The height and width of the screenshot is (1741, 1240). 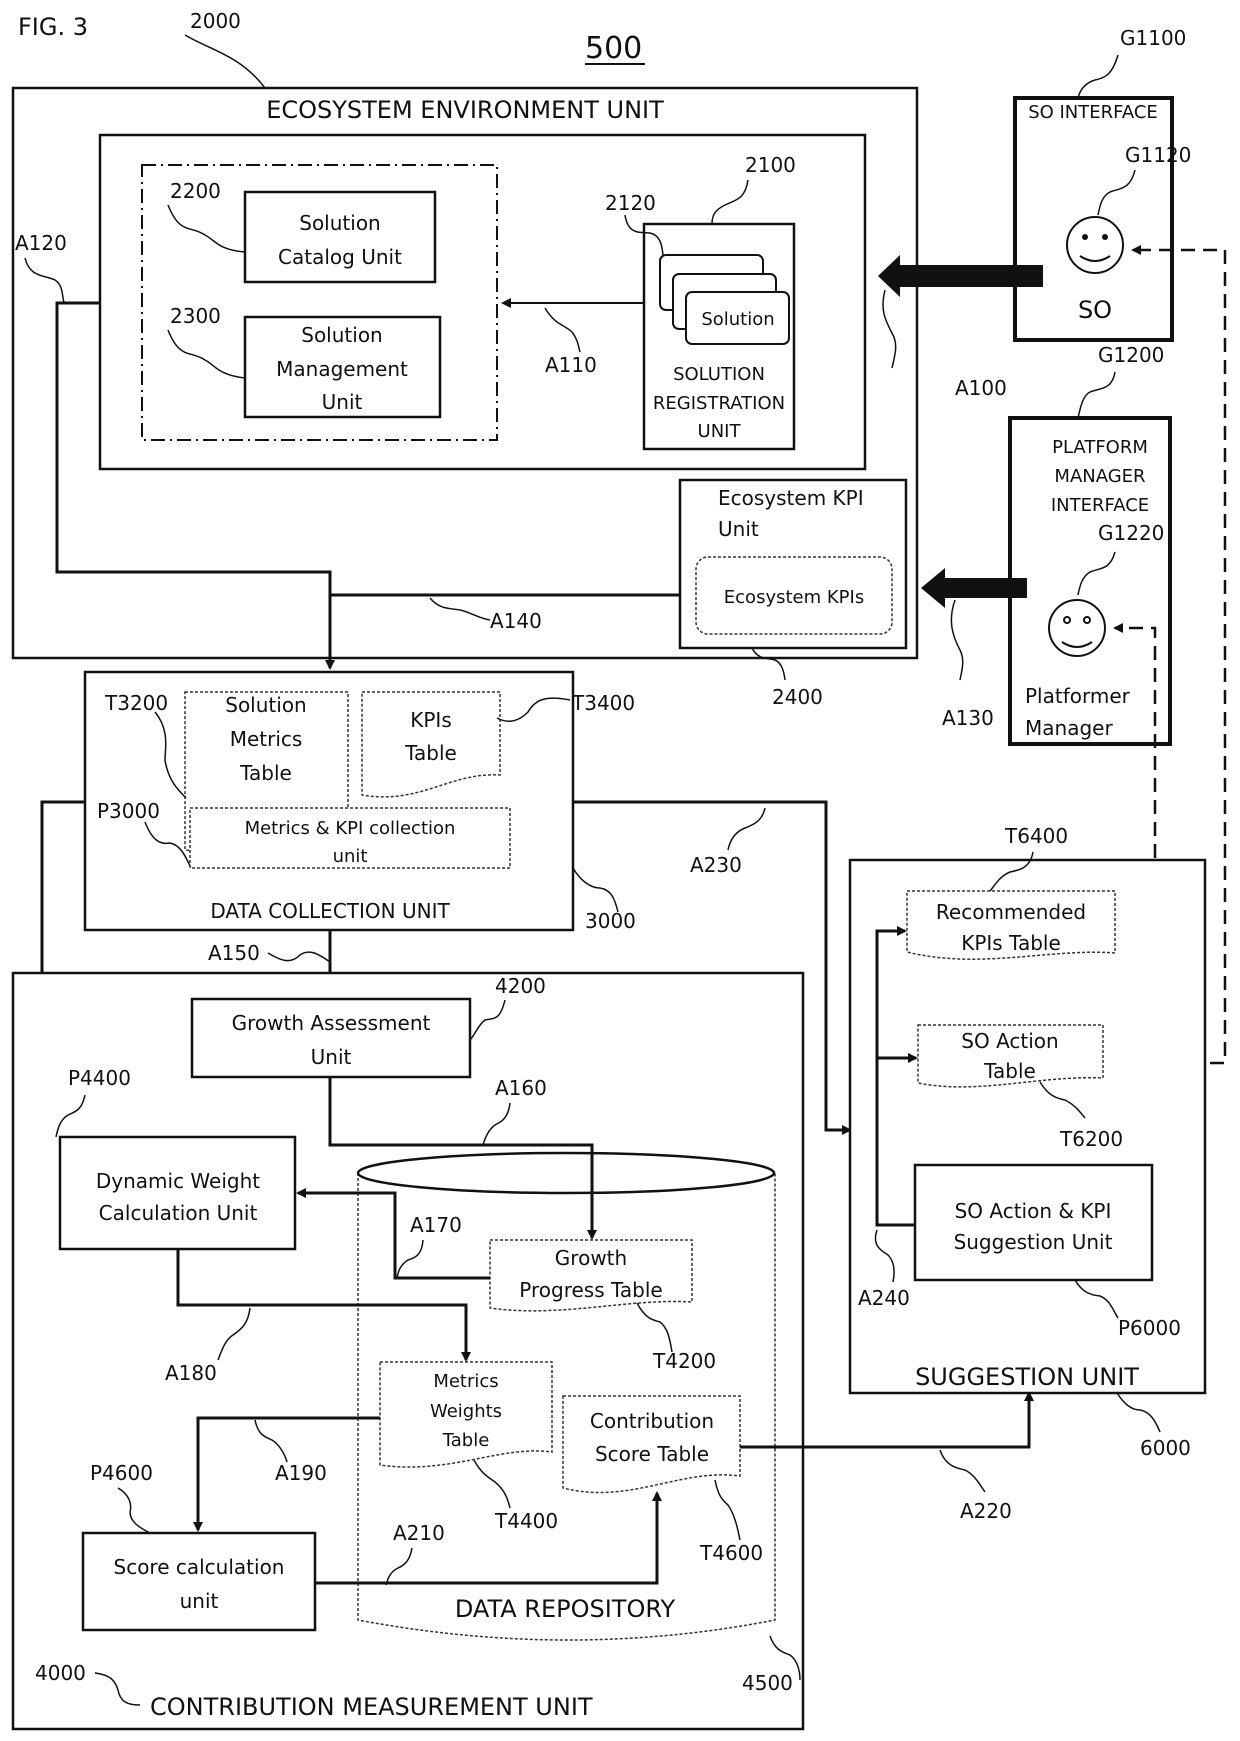 I want to click on solution-management-line1: Solution, so click(x=341, y=335).